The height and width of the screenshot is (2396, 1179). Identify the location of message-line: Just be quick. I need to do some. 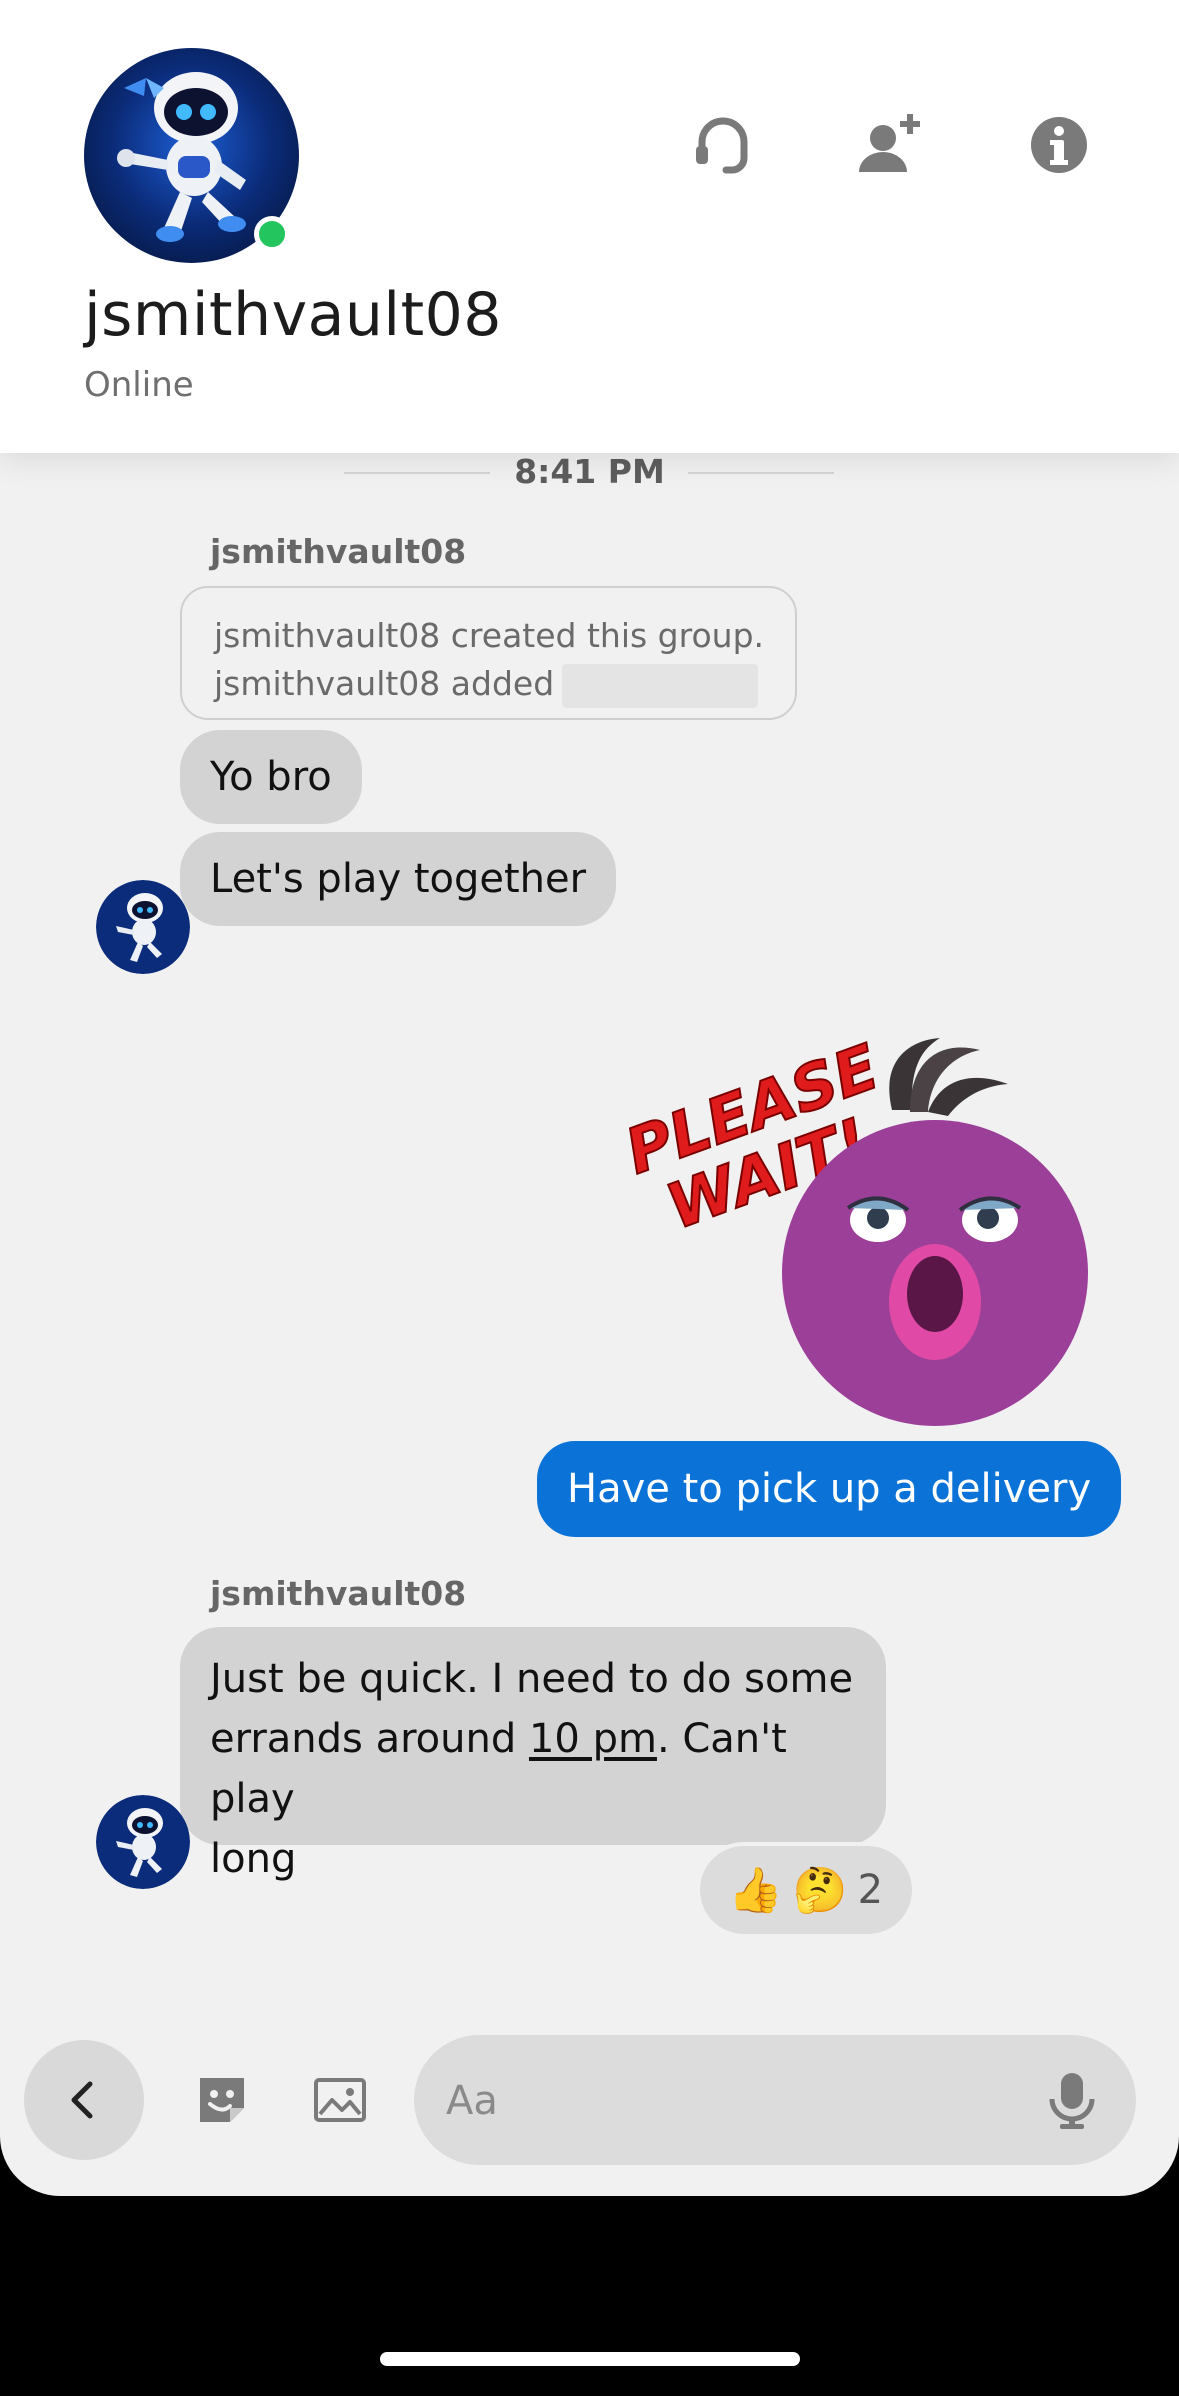
(532, 1679).